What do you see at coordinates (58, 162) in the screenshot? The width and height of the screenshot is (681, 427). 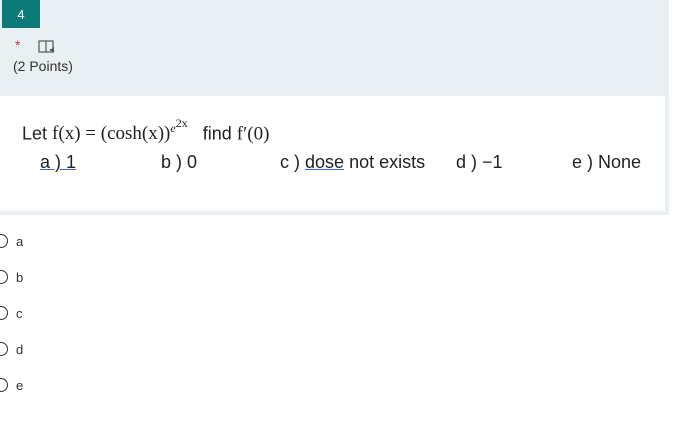 I see `option-a-text: a ) 1` at bounding box center [58, 162].